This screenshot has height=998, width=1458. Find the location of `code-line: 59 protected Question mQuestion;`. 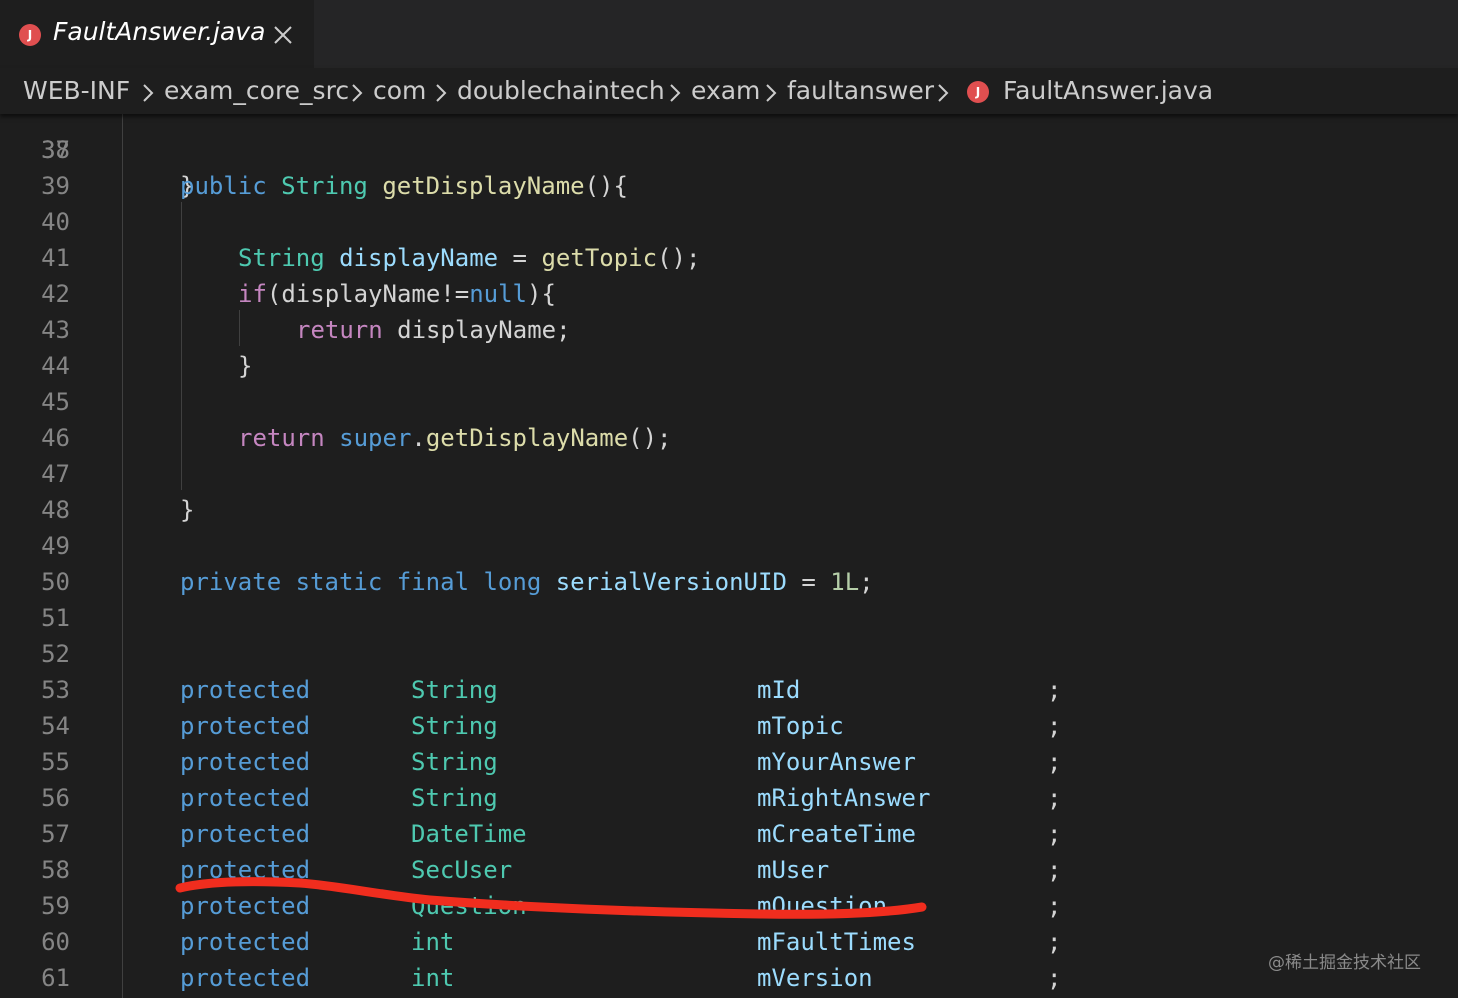

code-line: 59 protected Question mQuestion; is located at coordinates (729, 906).